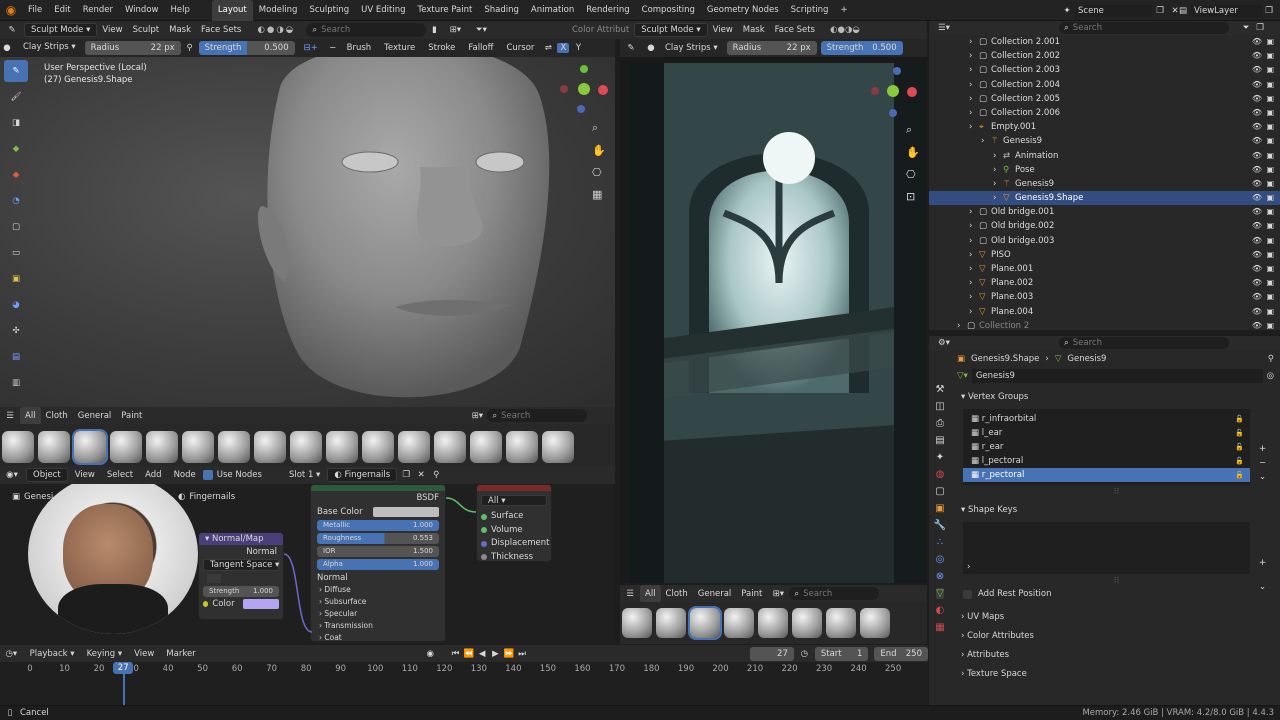 This screenshot has width=1280, height=720. What do you see at coordinates (468, 654) in the screenshot?
I see `prev-key-icon: ⏪` at bounding box center [468, 654].